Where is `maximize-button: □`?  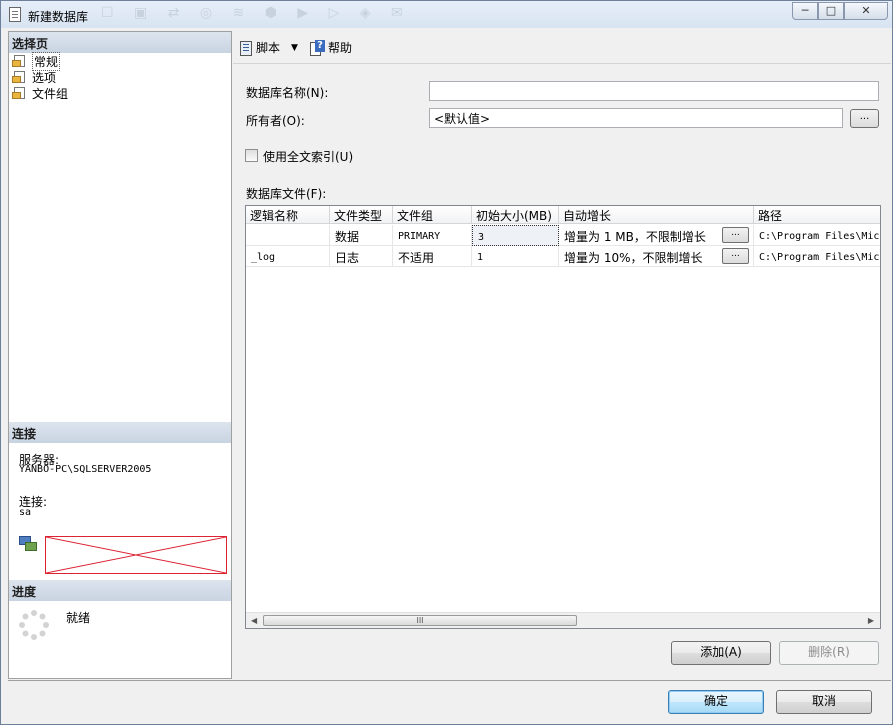
maximize-button: □ is located at coordinates (831, 11).